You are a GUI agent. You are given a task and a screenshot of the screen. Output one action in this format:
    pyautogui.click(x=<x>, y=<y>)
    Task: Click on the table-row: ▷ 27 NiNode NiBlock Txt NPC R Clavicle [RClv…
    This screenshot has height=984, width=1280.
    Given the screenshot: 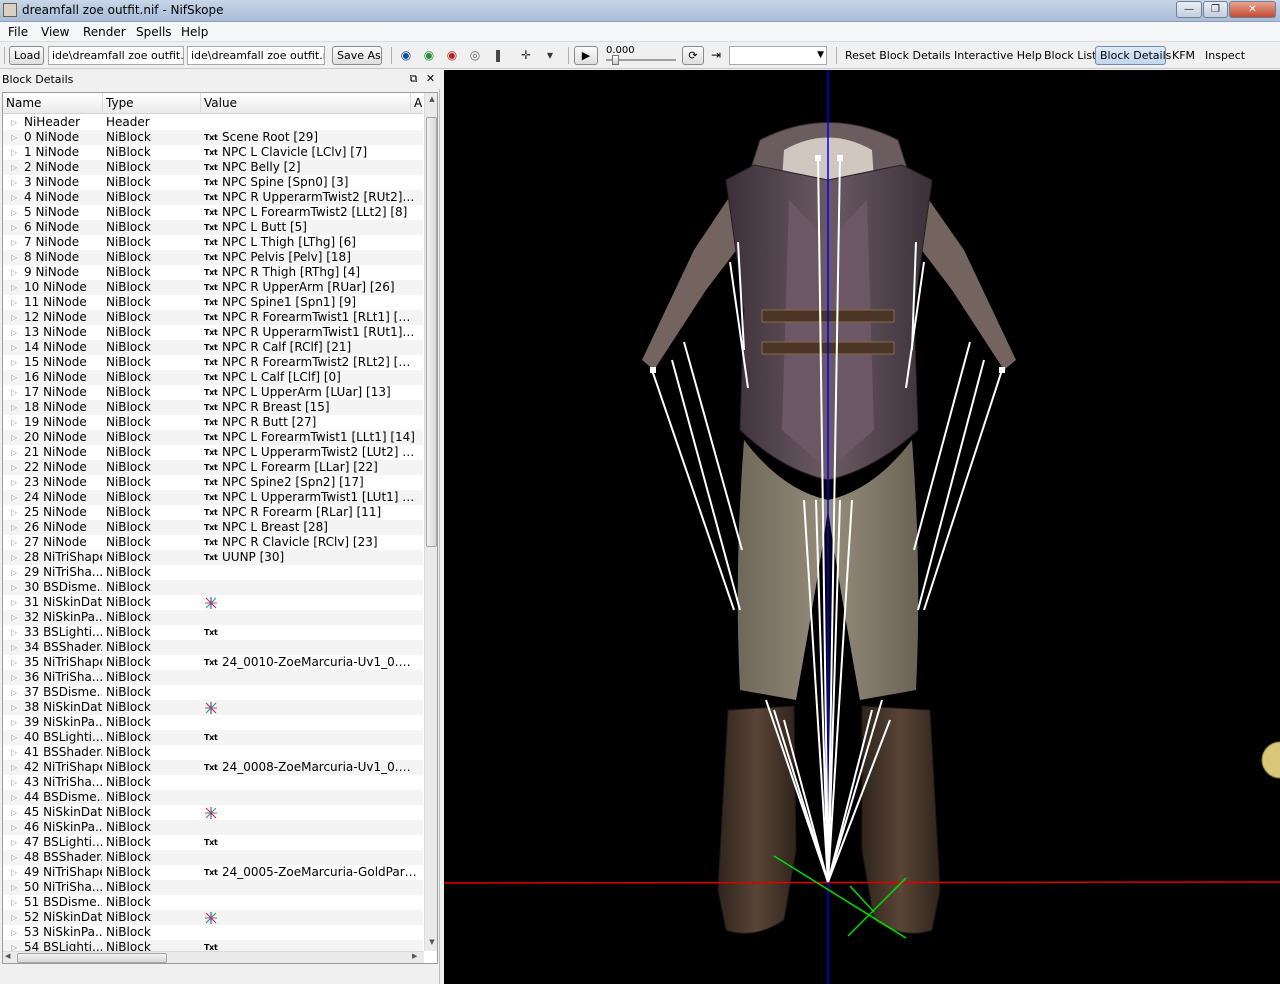 What is the action you would take?
    pyautogui.click(x=213, y=542)
    